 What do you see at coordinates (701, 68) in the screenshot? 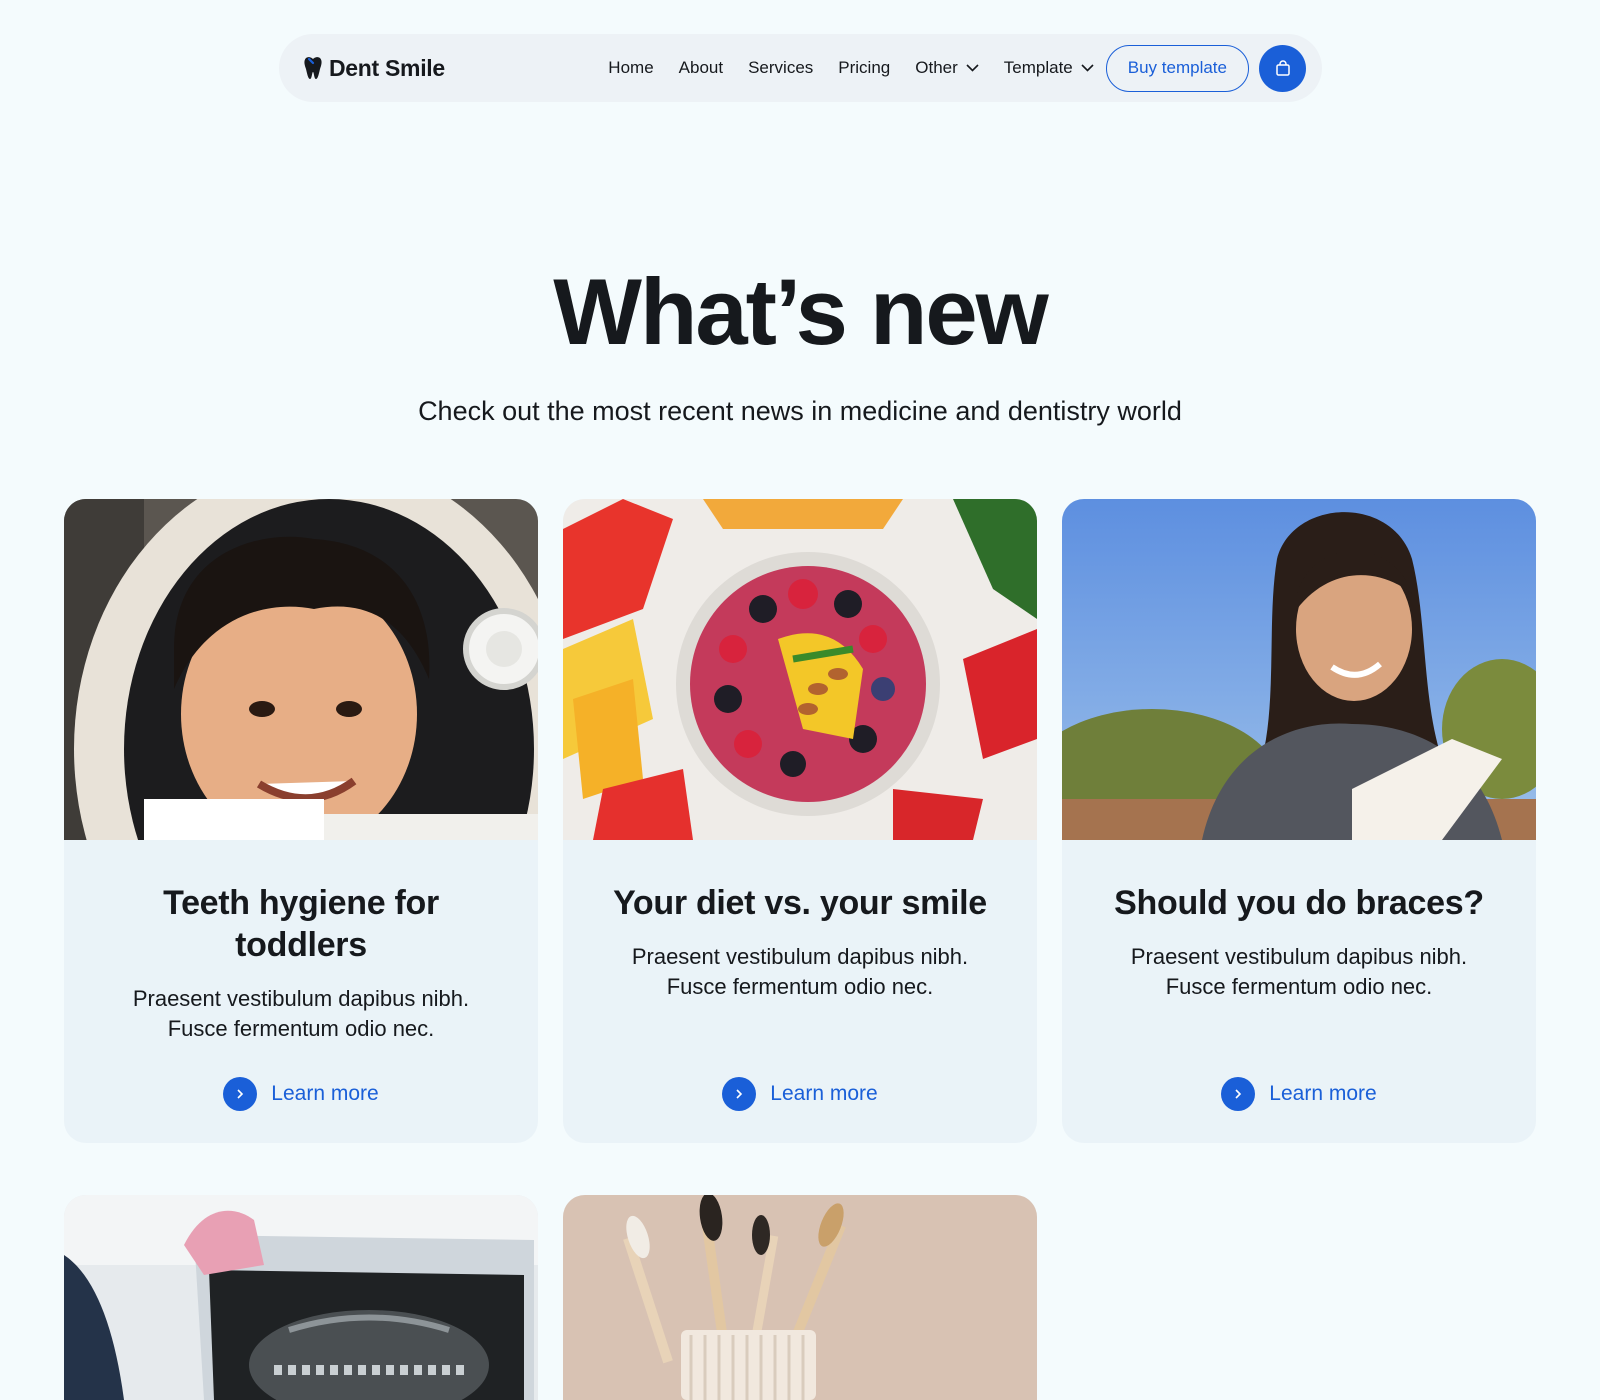
I see `nav-about: About` at bounding box center [701, 68].